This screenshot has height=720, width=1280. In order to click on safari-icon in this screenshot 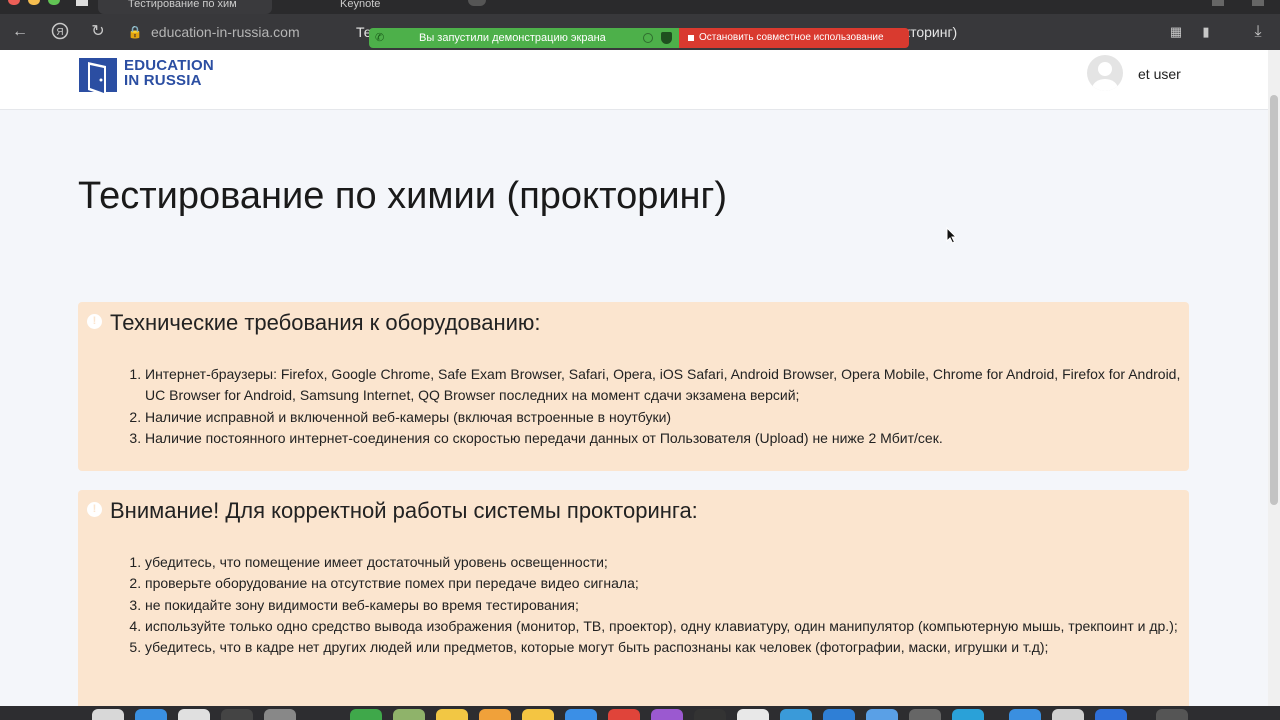, I will do `click(151, 714)`.